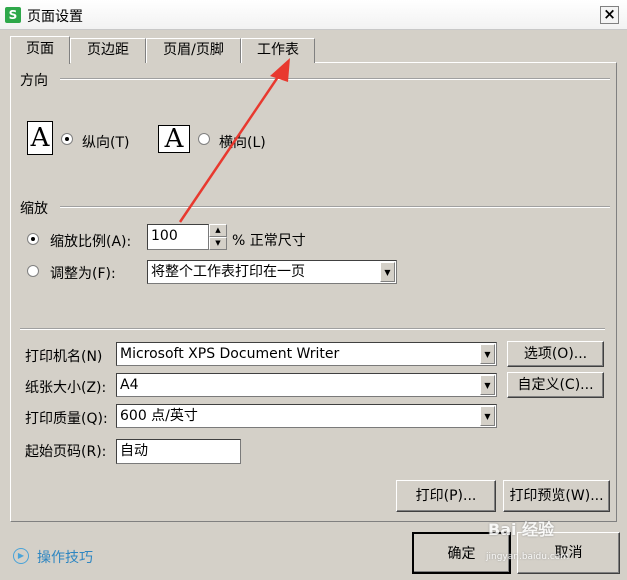 The height and width of the screenshot is (580, 627). Describe the element at coordinates (40, 50) in the screenshot. I see `tab-page: 页面` at that location.